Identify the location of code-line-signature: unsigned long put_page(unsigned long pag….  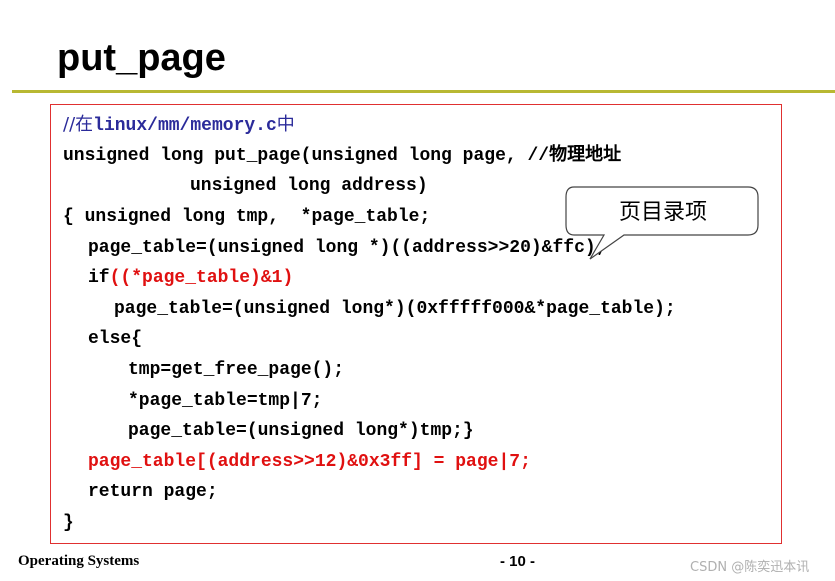
(342, 156).